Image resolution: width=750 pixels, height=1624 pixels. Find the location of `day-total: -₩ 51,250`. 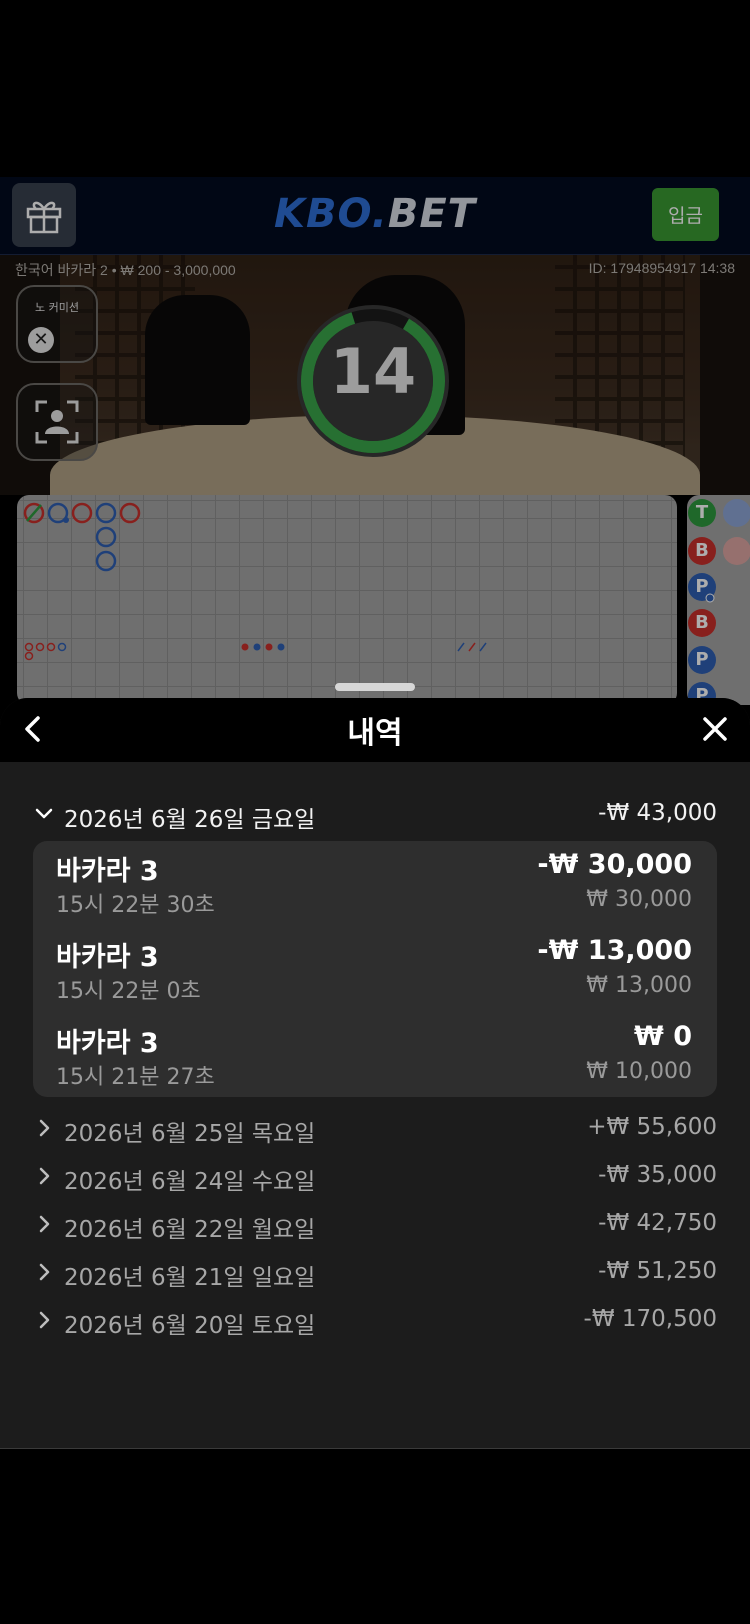

day-total: -₩ 51,250 is located at coordinates (657, 1271).